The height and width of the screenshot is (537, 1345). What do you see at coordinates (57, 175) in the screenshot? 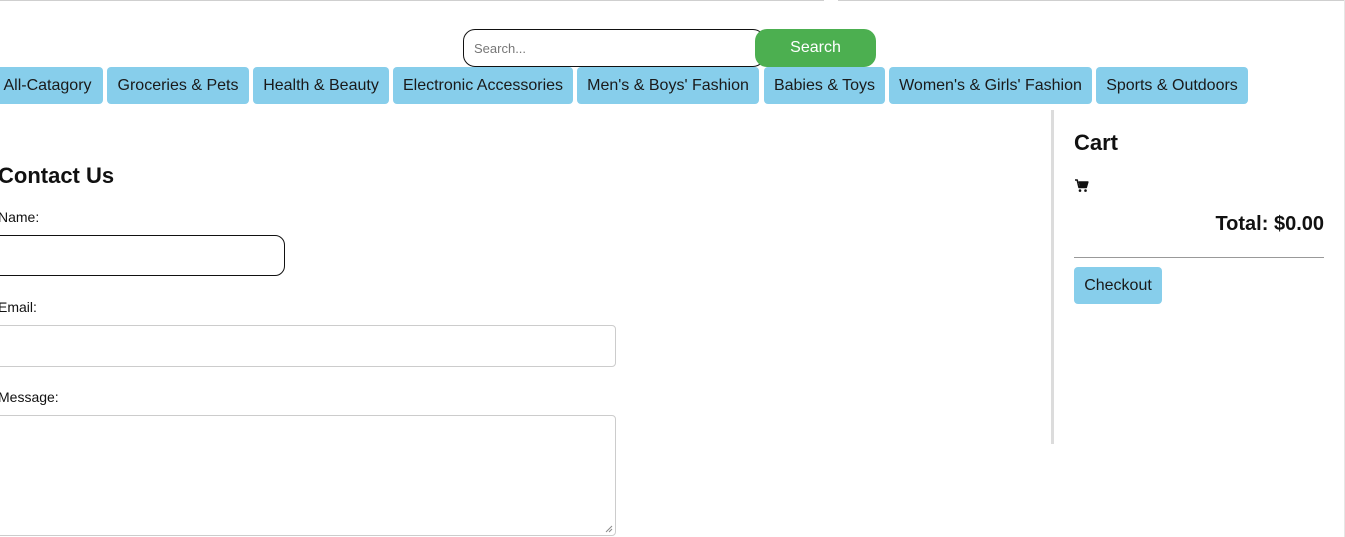
I see `page-title: Contact Us` at bounding box center [57, 175].